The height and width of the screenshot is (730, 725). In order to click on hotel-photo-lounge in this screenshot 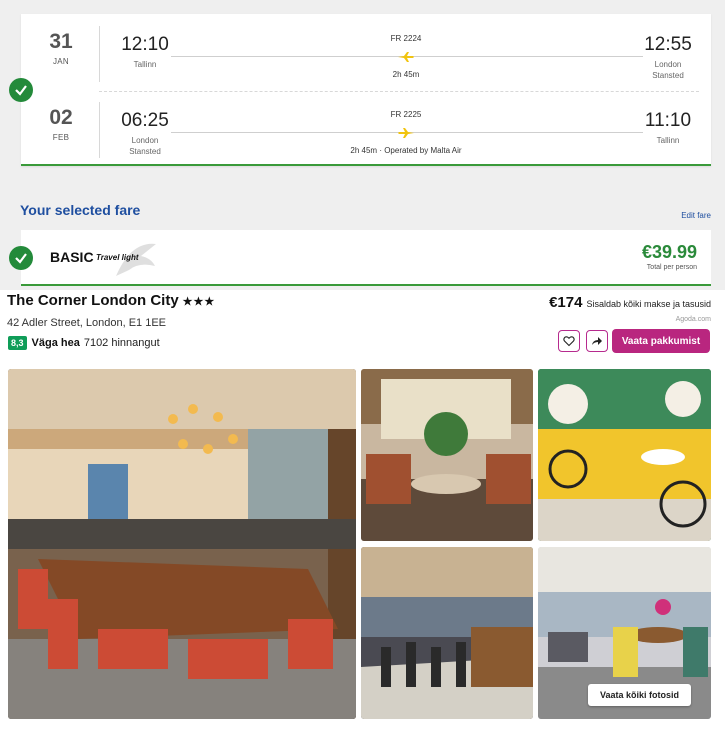, I will do `click(447, 455)`.